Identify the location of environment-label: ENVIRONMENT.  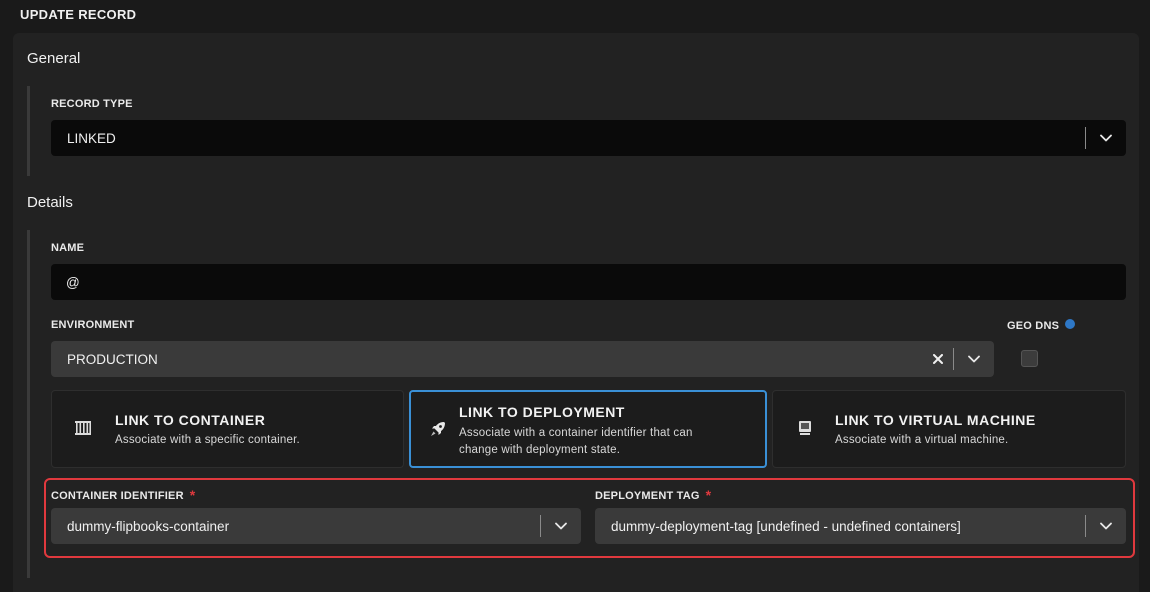
(93, 325).